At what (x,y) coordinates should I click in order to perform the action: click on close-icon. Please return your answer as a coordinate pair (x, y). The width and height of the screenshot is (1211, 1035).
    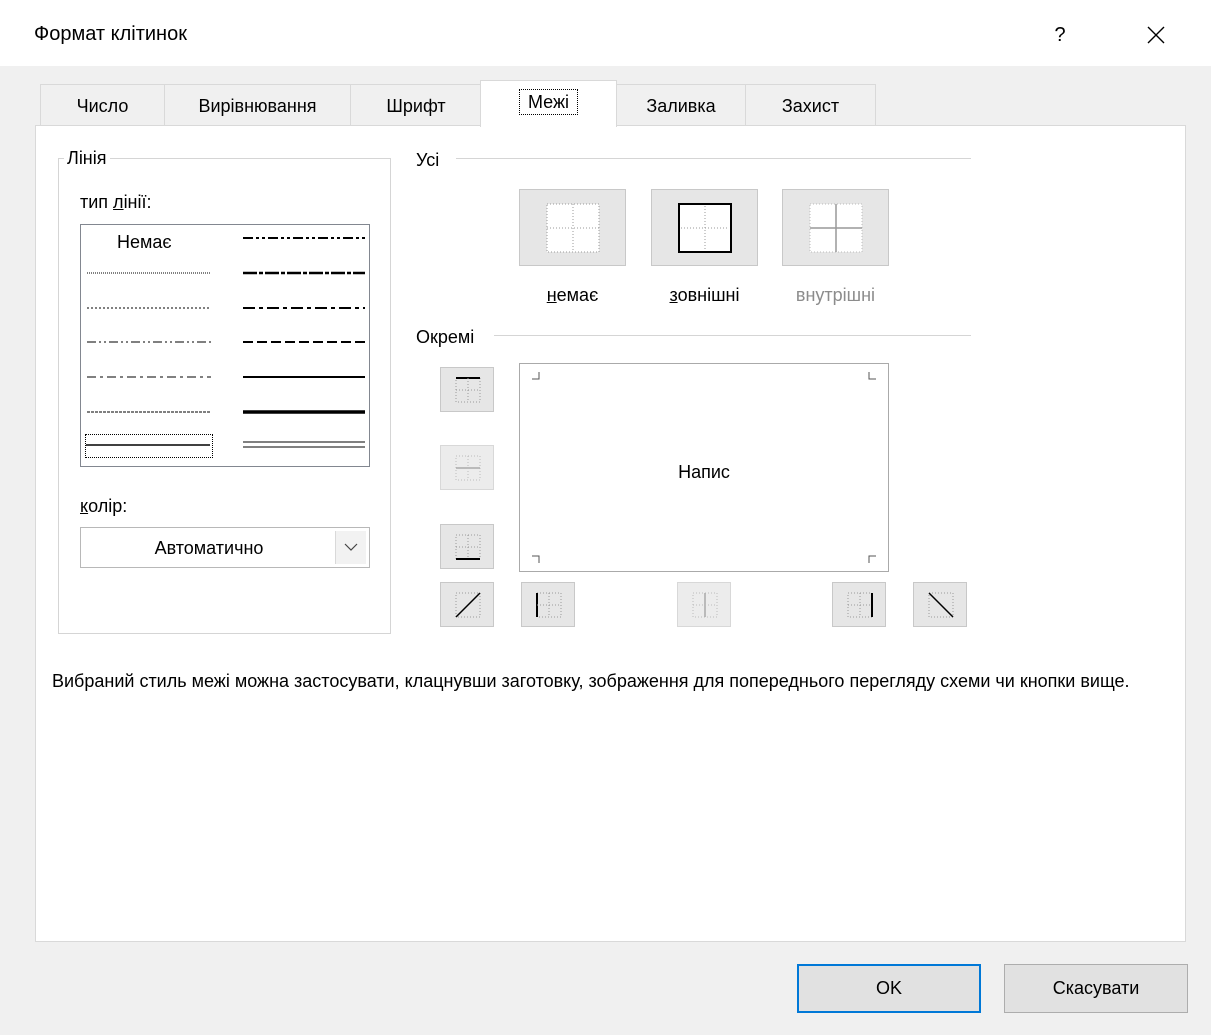
    Looking at the image, I should click on (1156, 35).